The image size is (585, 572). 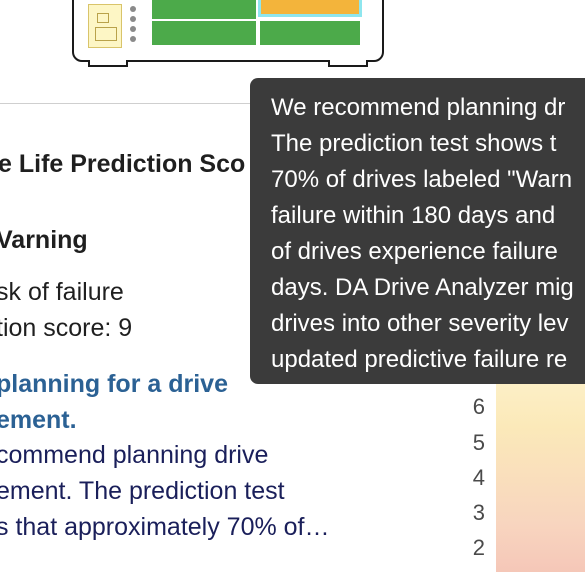 I want to click on nas-device-illustration, so click(x=228, y=33).